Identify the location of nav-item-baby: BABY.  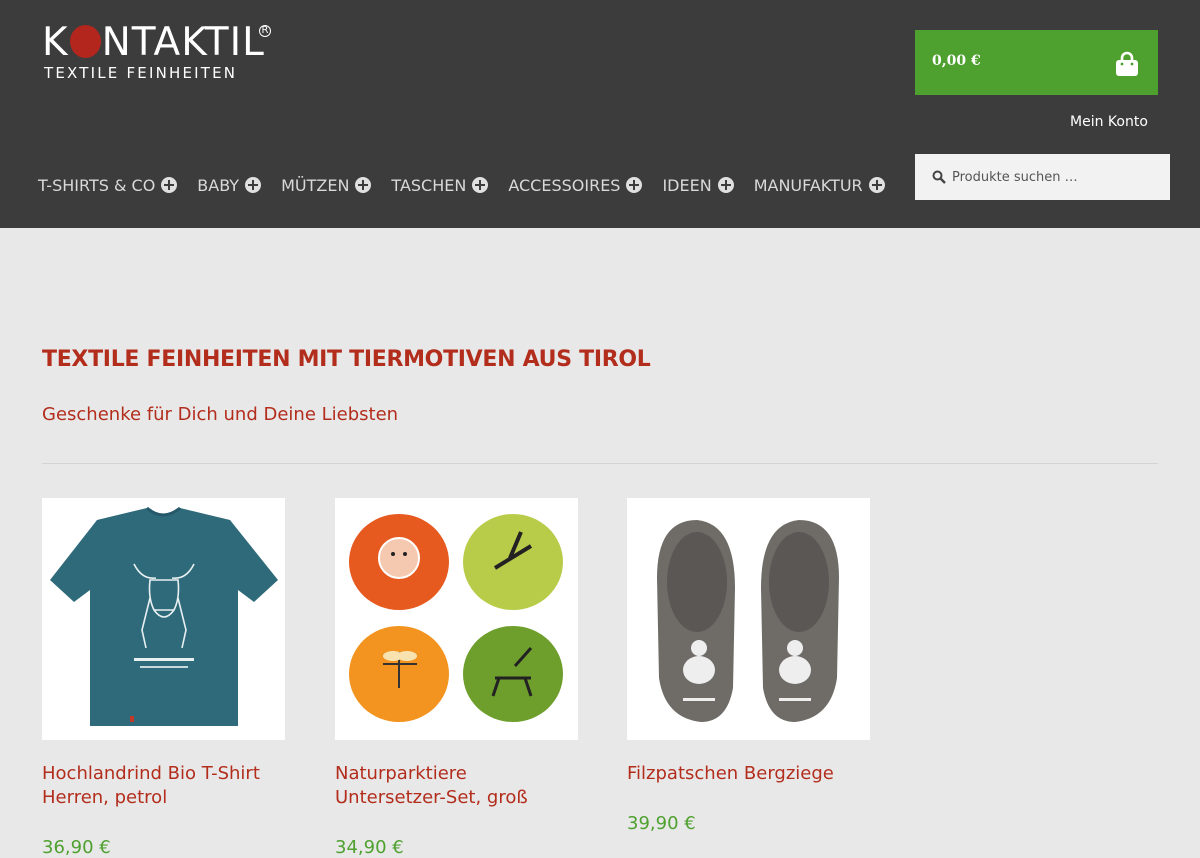
(229, 185).